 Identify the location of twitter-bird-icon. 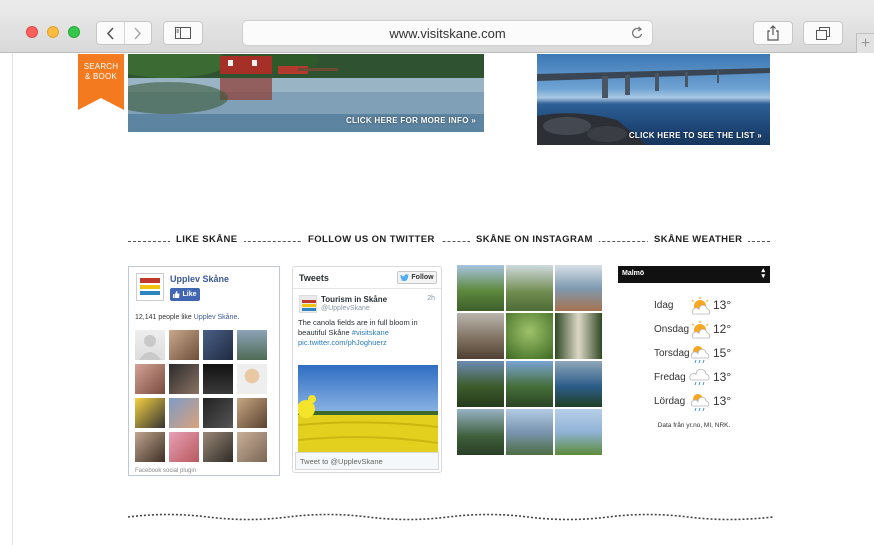
(405, 277).